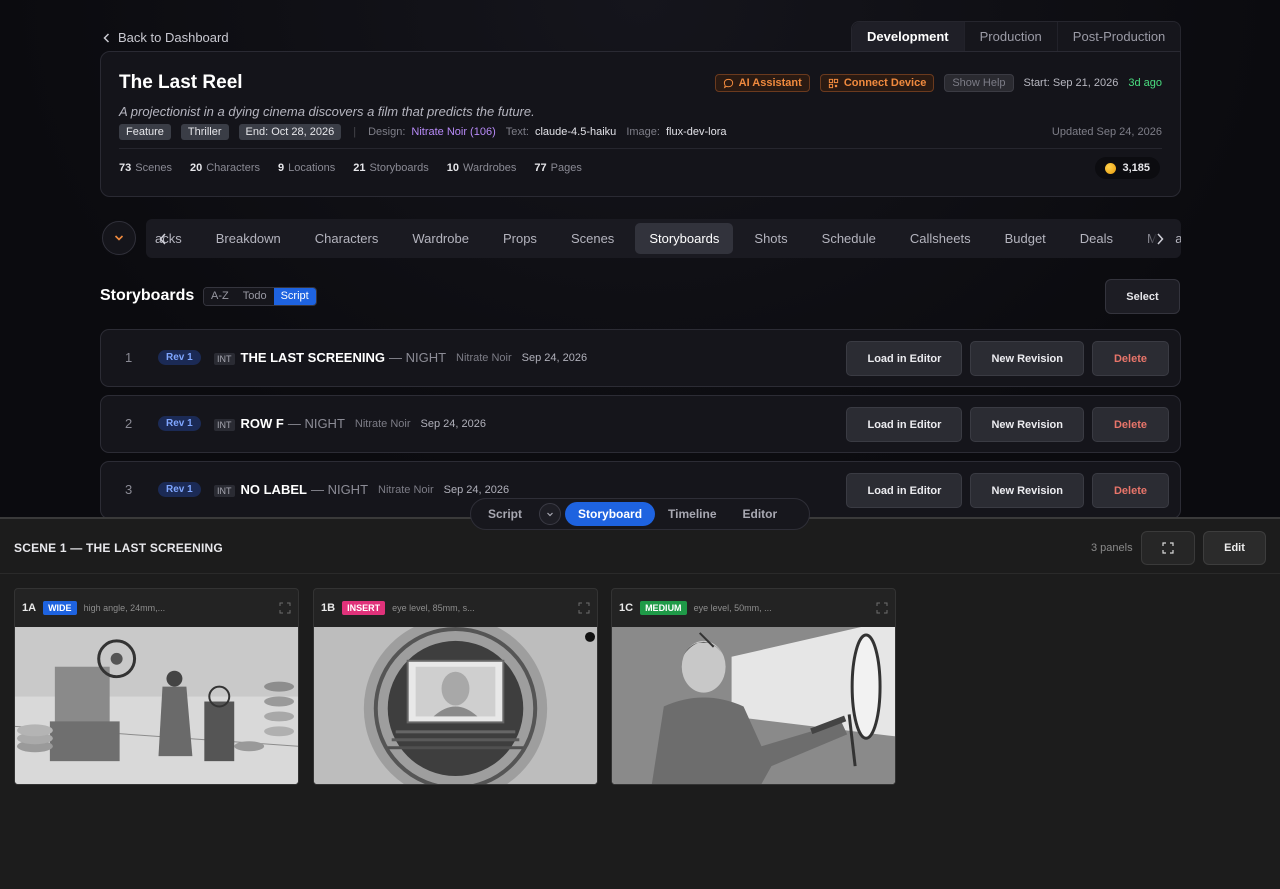 The height and width of the screenshot is (889, 1280). Describe the element at coordinates (254, 296) in the screenshot. I see `sort-todo: Todo` at that location.